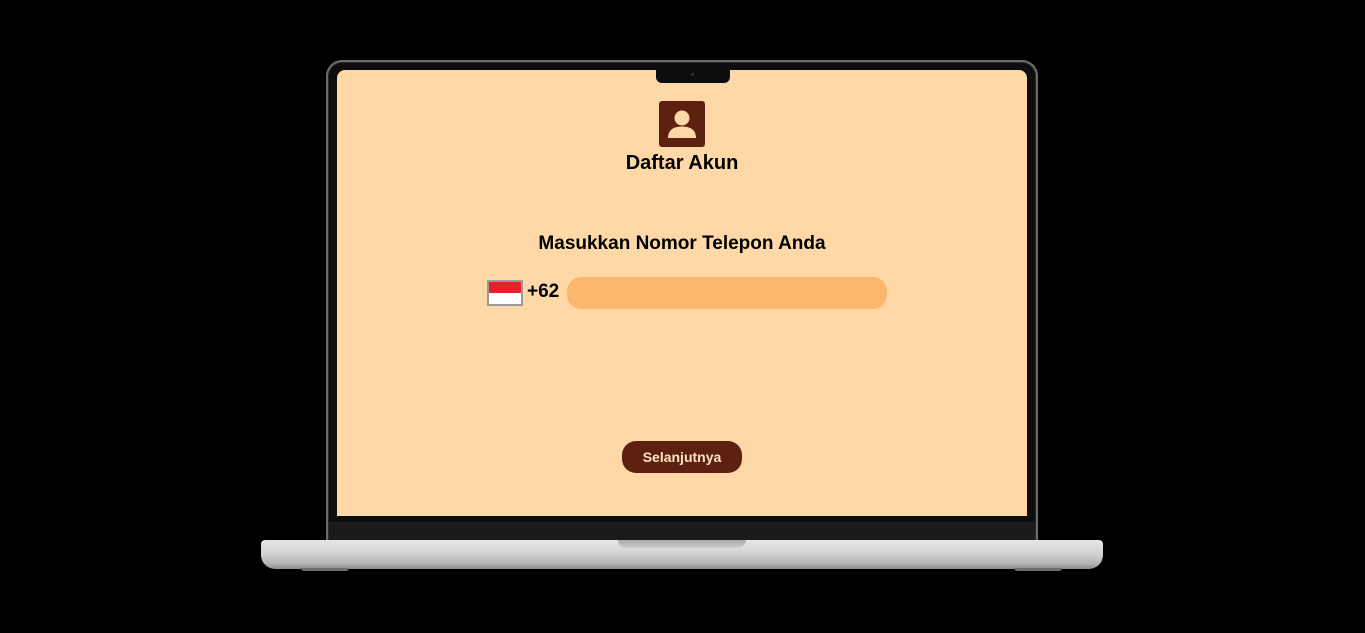 The width and height of the screenshot is (1365, 633). What do you see at coordinates (325, 569) in the screenshot?
I see `laptop-foot-left` at bounding box center [325, 569].